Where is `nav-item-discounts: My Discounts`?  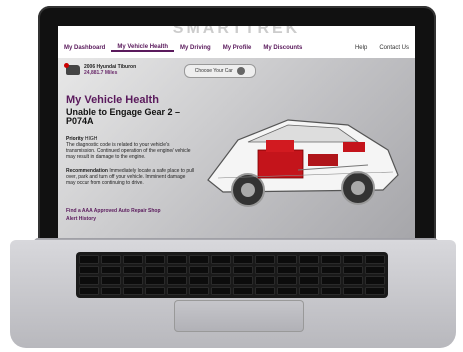 nav-item-discounts: My Discounts is located at coordinates (282, 48).